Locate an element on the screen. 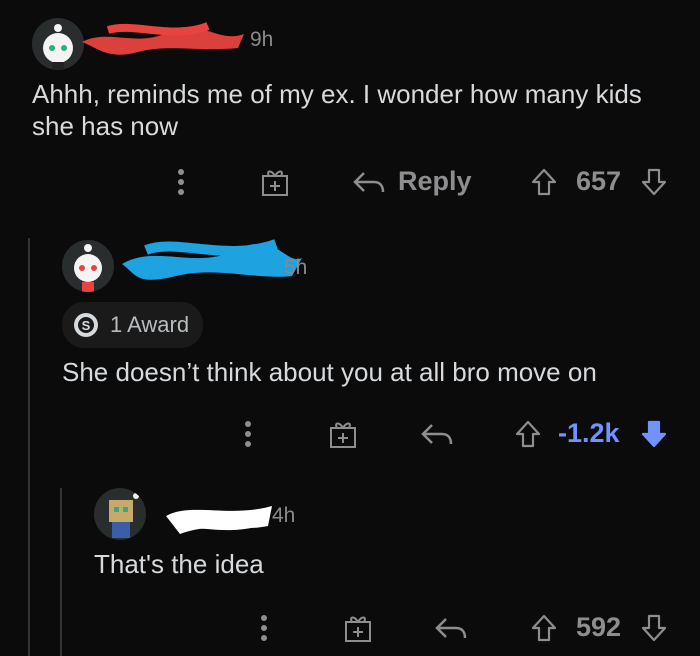 The width and height of the screenshot is (700, 656). award-chip: S 1 Award is located at coordinates (133, 325).